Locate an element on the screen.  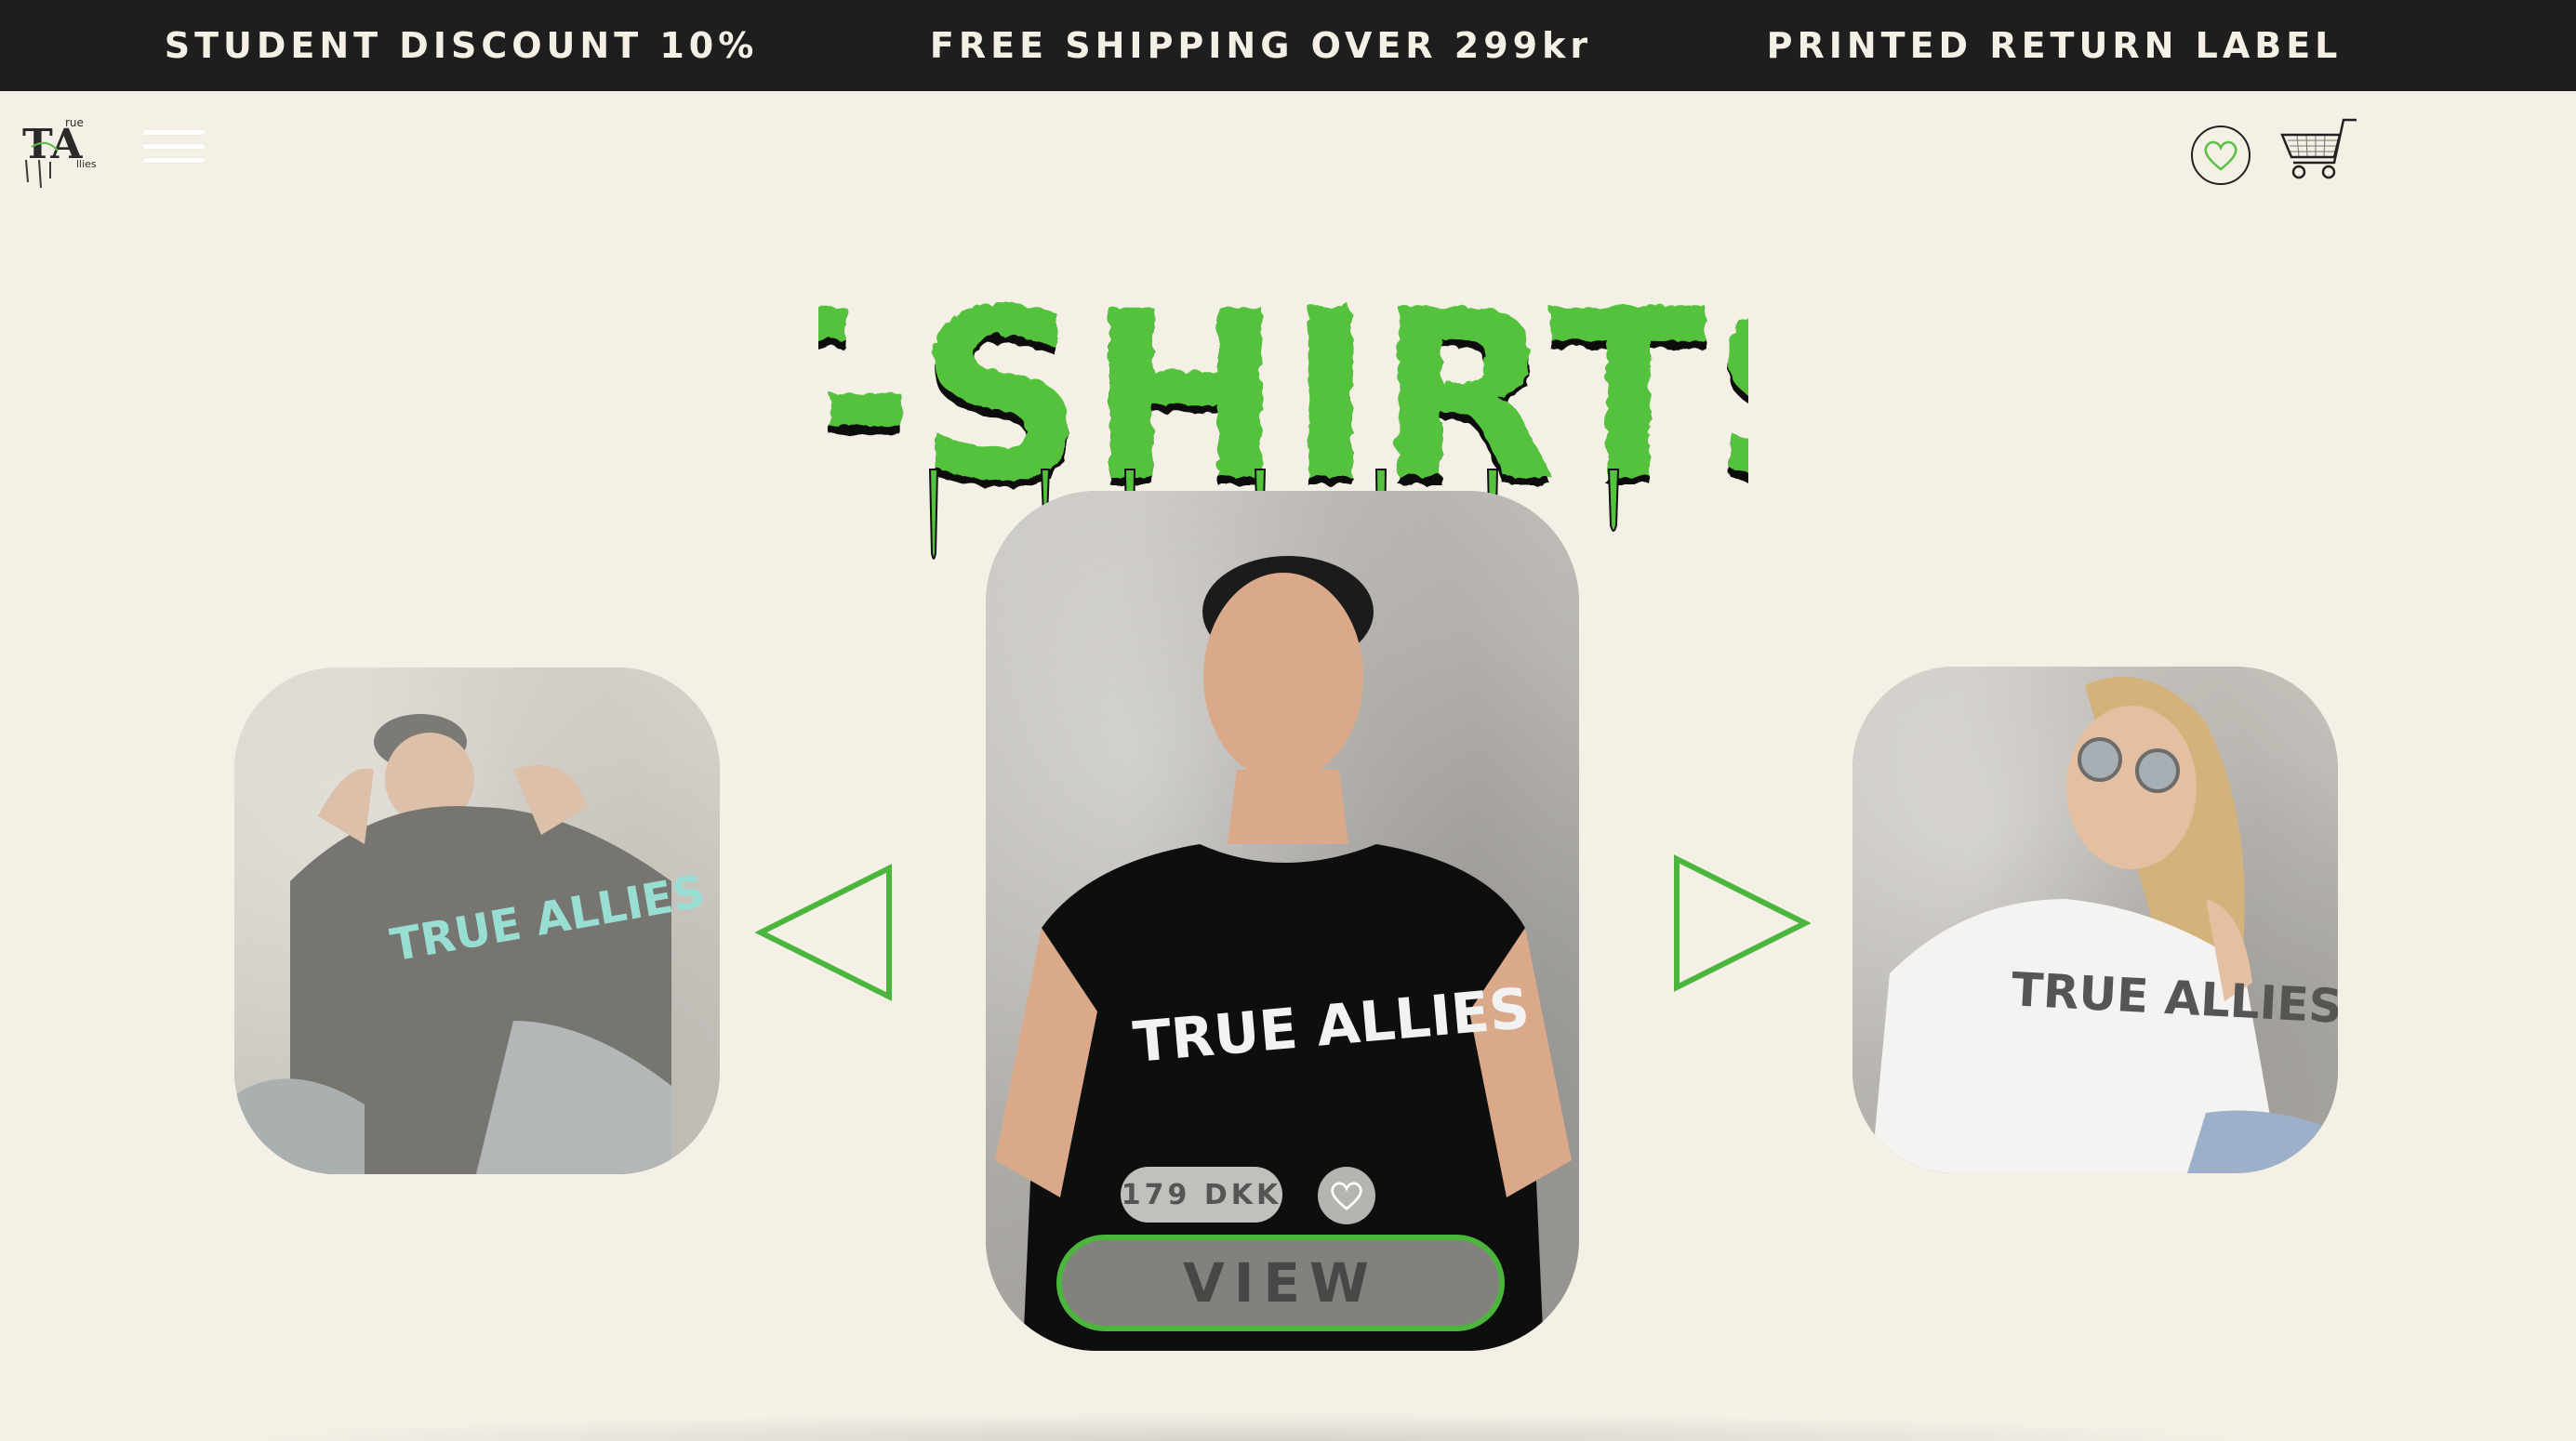
wishlist-button is located at coordinates (2221, 155).